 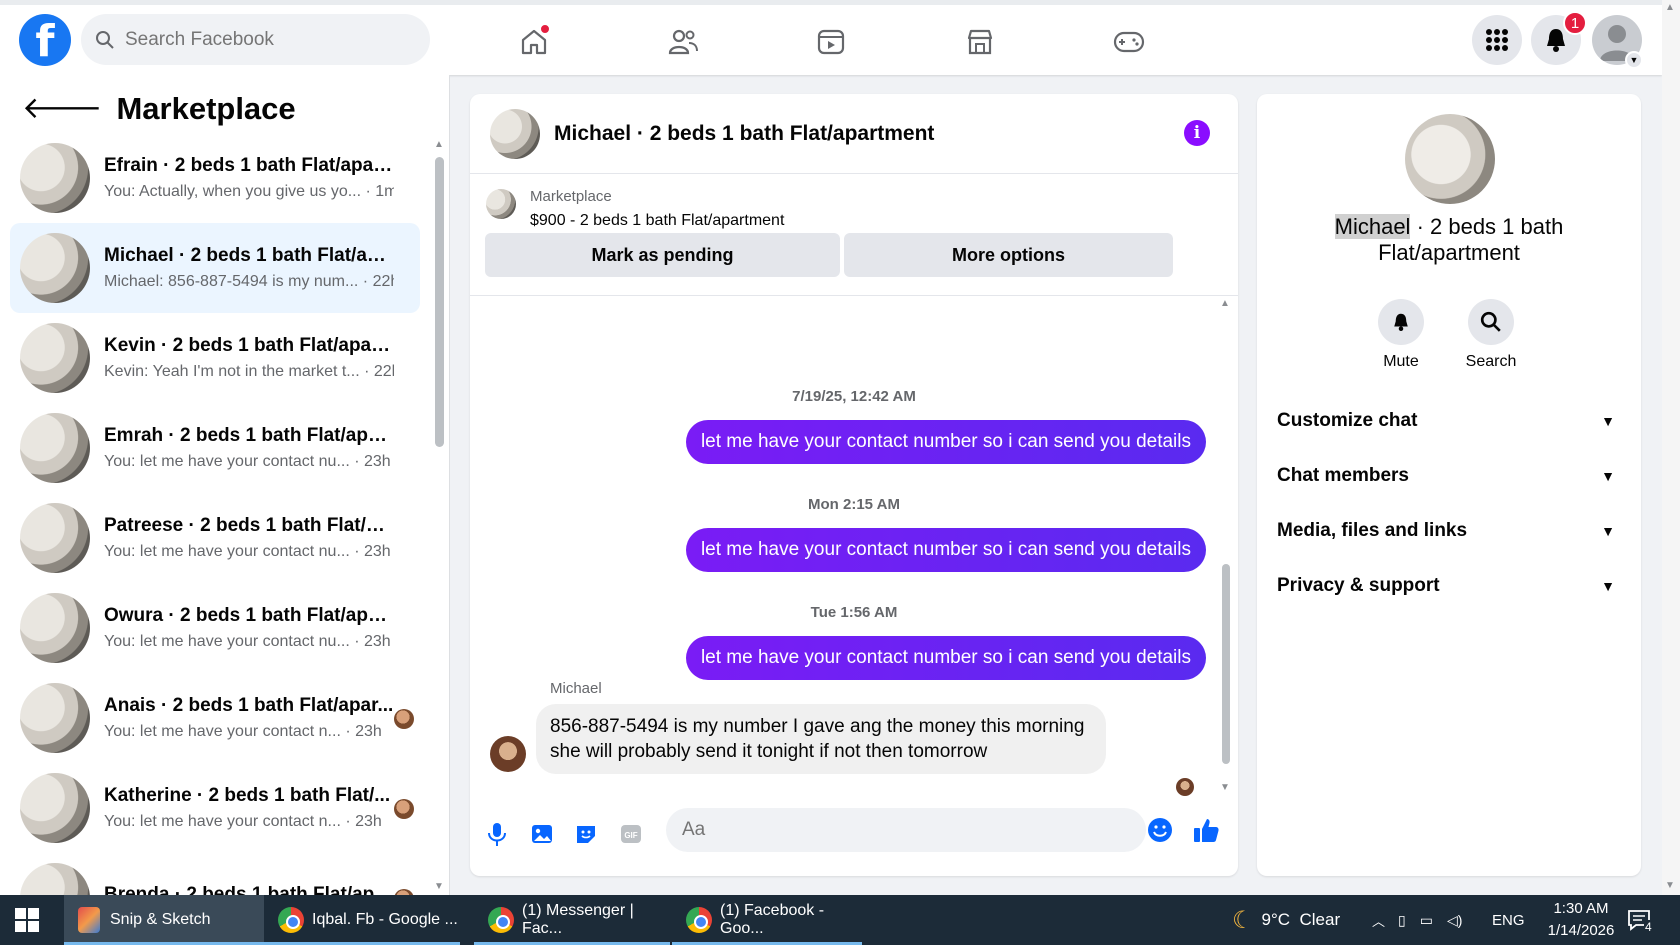 I want to click on menu-button, so click(x=1497, y=40).